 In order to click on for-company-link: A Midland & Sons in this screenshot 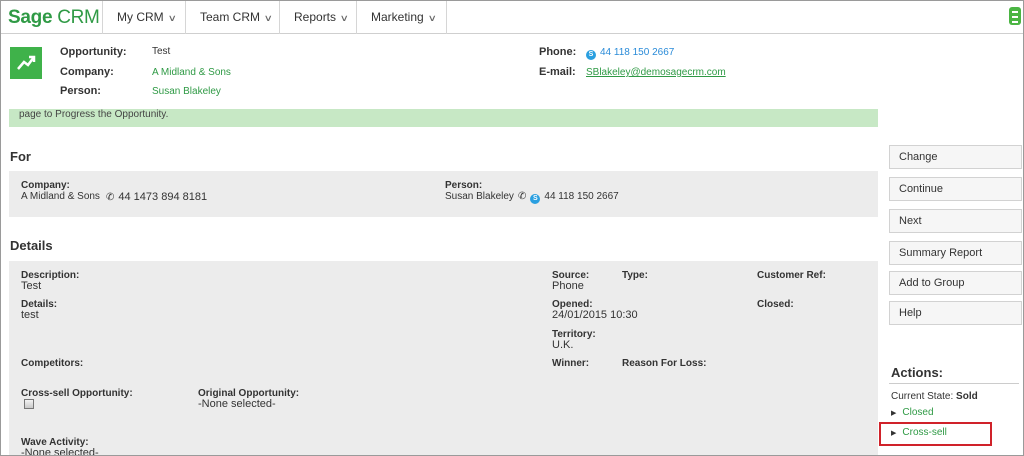, I will do `click(60, 196)`.